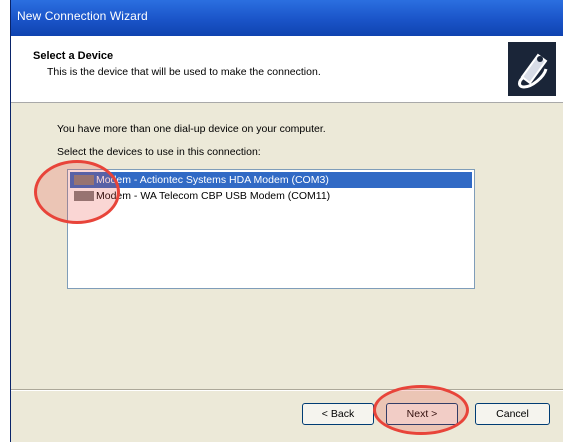 This screenshot has width=563, height=442. What do you see at coordinates (287, 18) in the screenshot?
I see `title-bar: New Connection Wizard` at bounding box center [287, 18].